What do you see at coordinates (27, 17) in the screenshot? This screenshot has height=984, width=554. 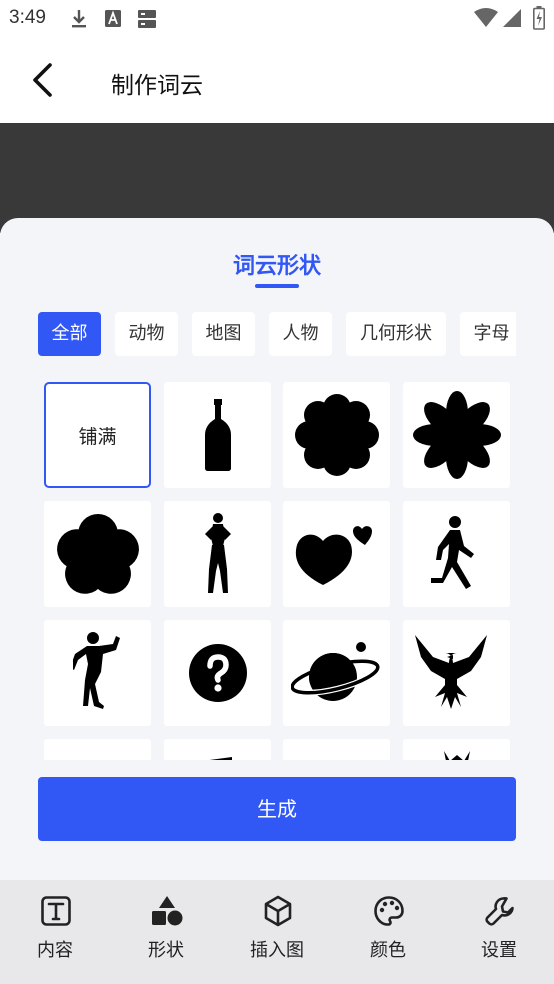 I see `status-time: 3:49` at bounding box center [27, 17].